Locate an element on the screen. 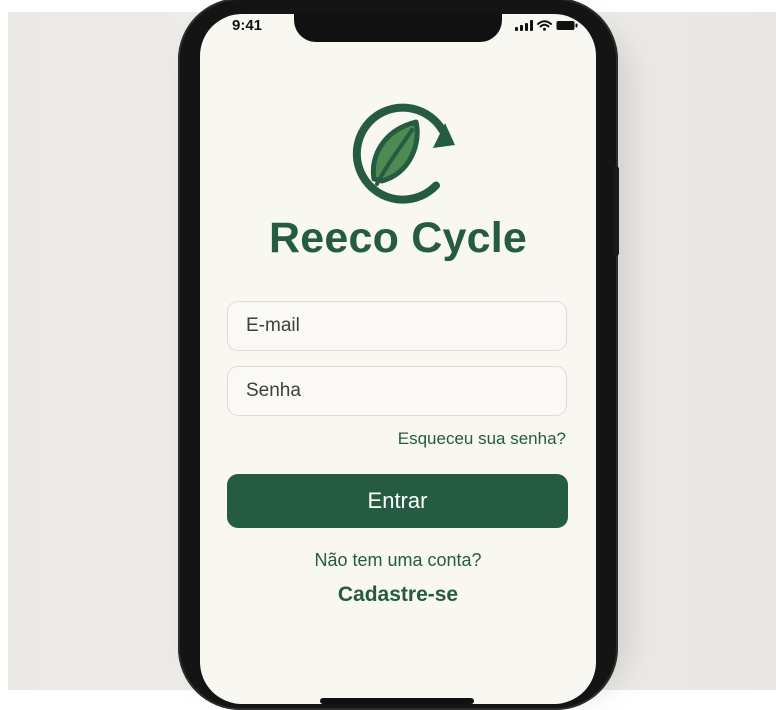 Image resolution: width=776 pixels, height=710 pixels. signup-link: Cadastre-se is located at coordinates (398, 595).